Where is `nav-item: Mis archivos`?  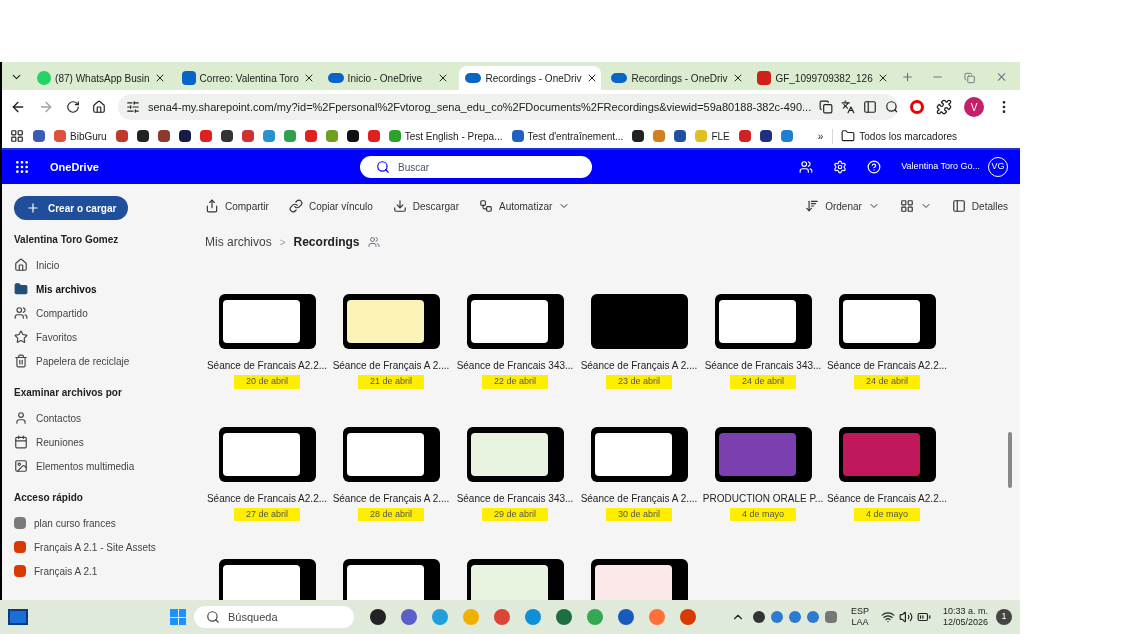
nav-item: Mis archivos is located at coordinates (99, 289).